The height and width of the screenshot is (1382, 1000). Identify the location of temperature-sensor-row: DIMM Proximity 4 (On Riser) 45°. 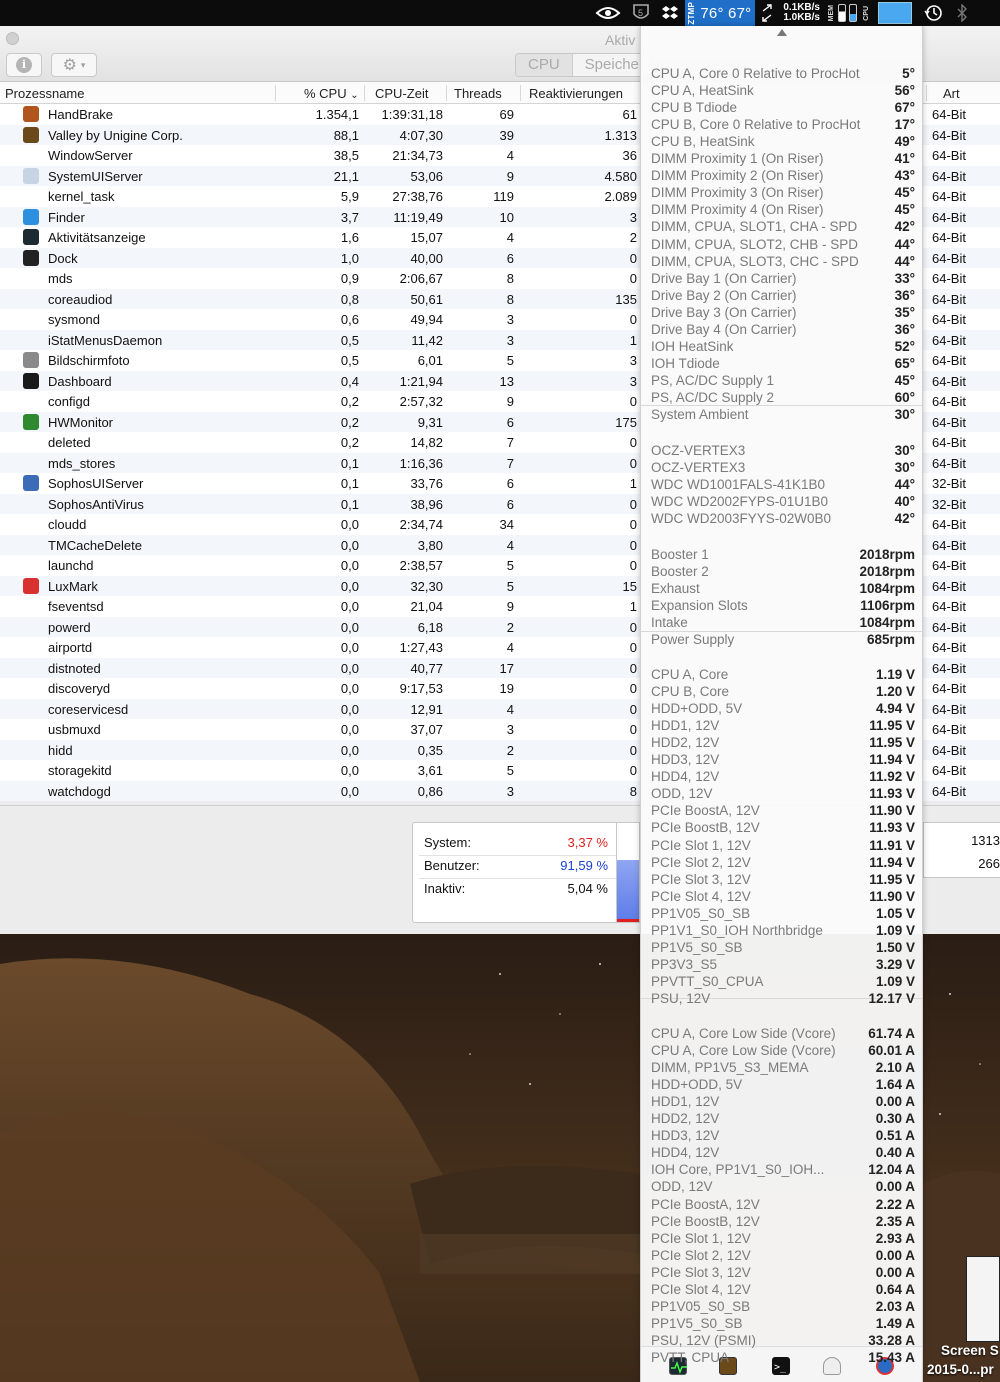
(783, 210).